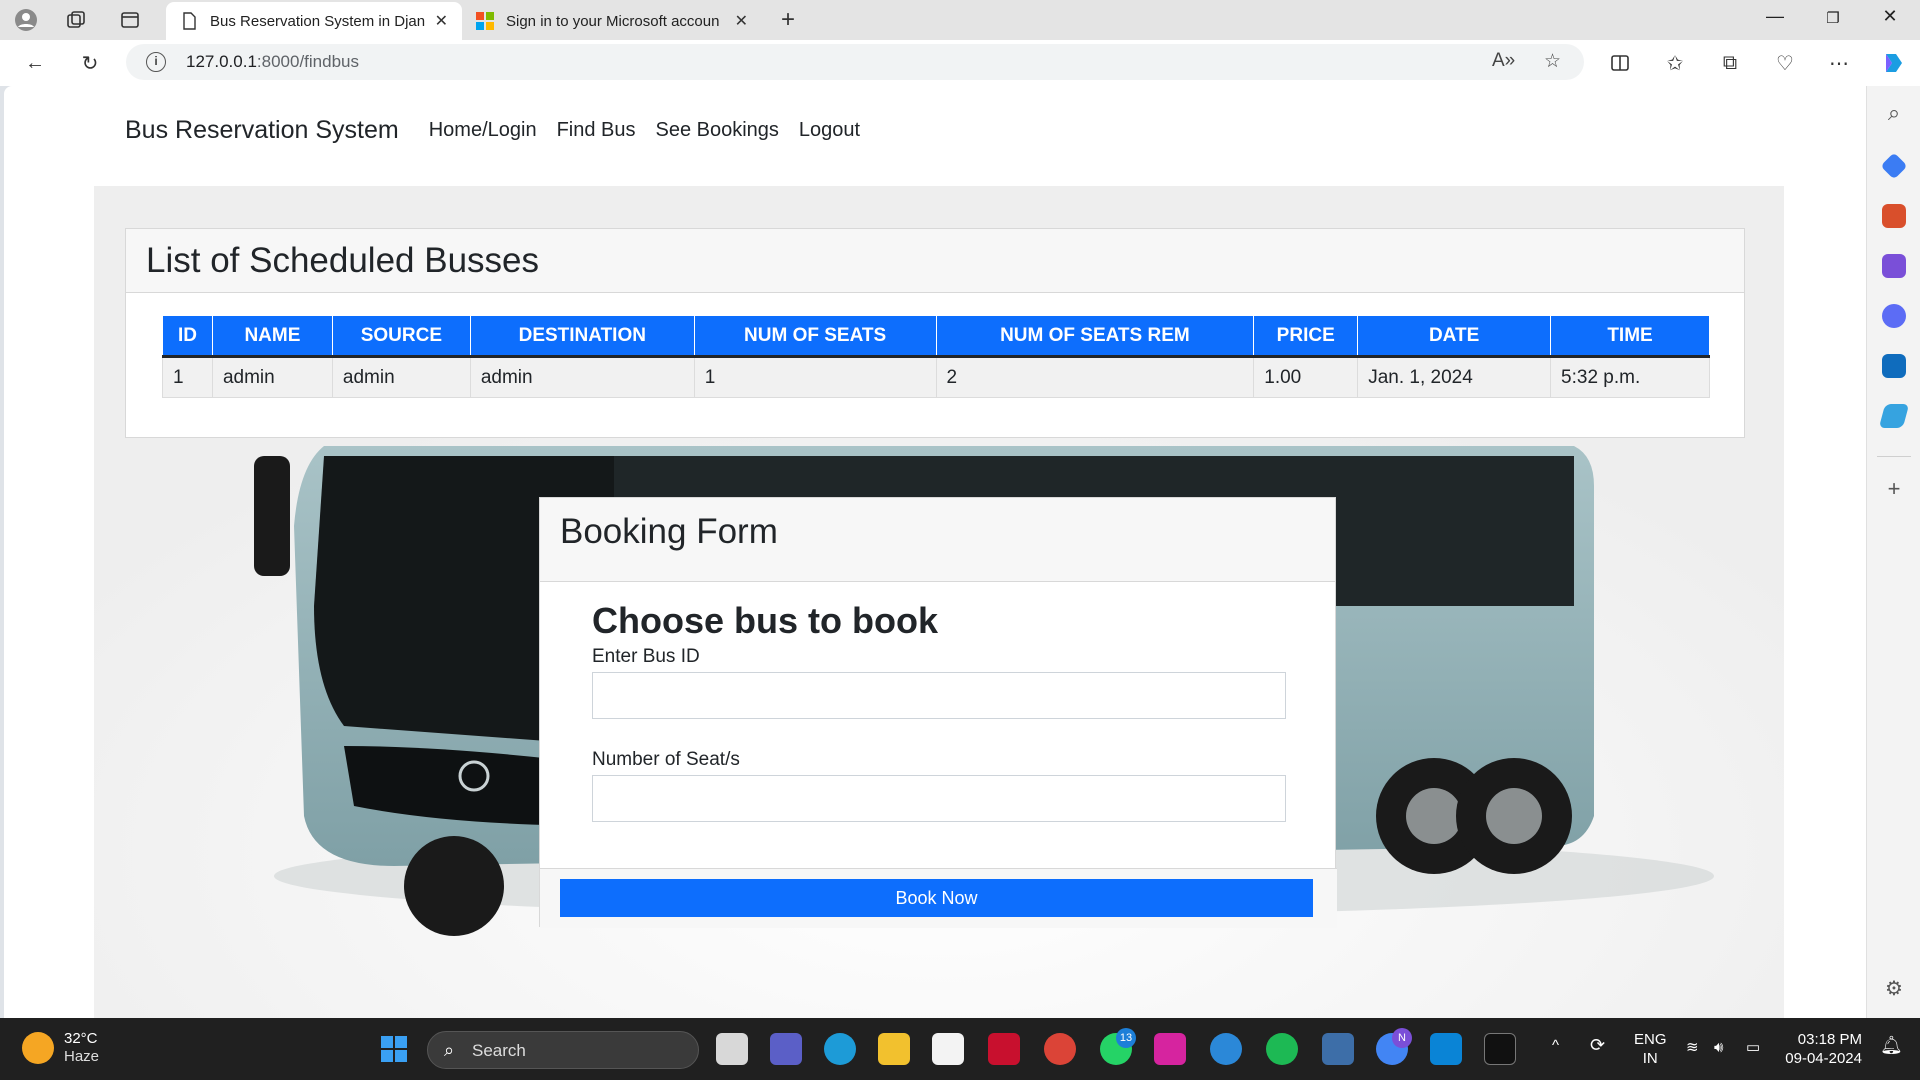  What do you see at coordinates (60, 1048) in the screenshot?
I see `weather-widget: 32°C Haze` at bounding box center [60, 1048].